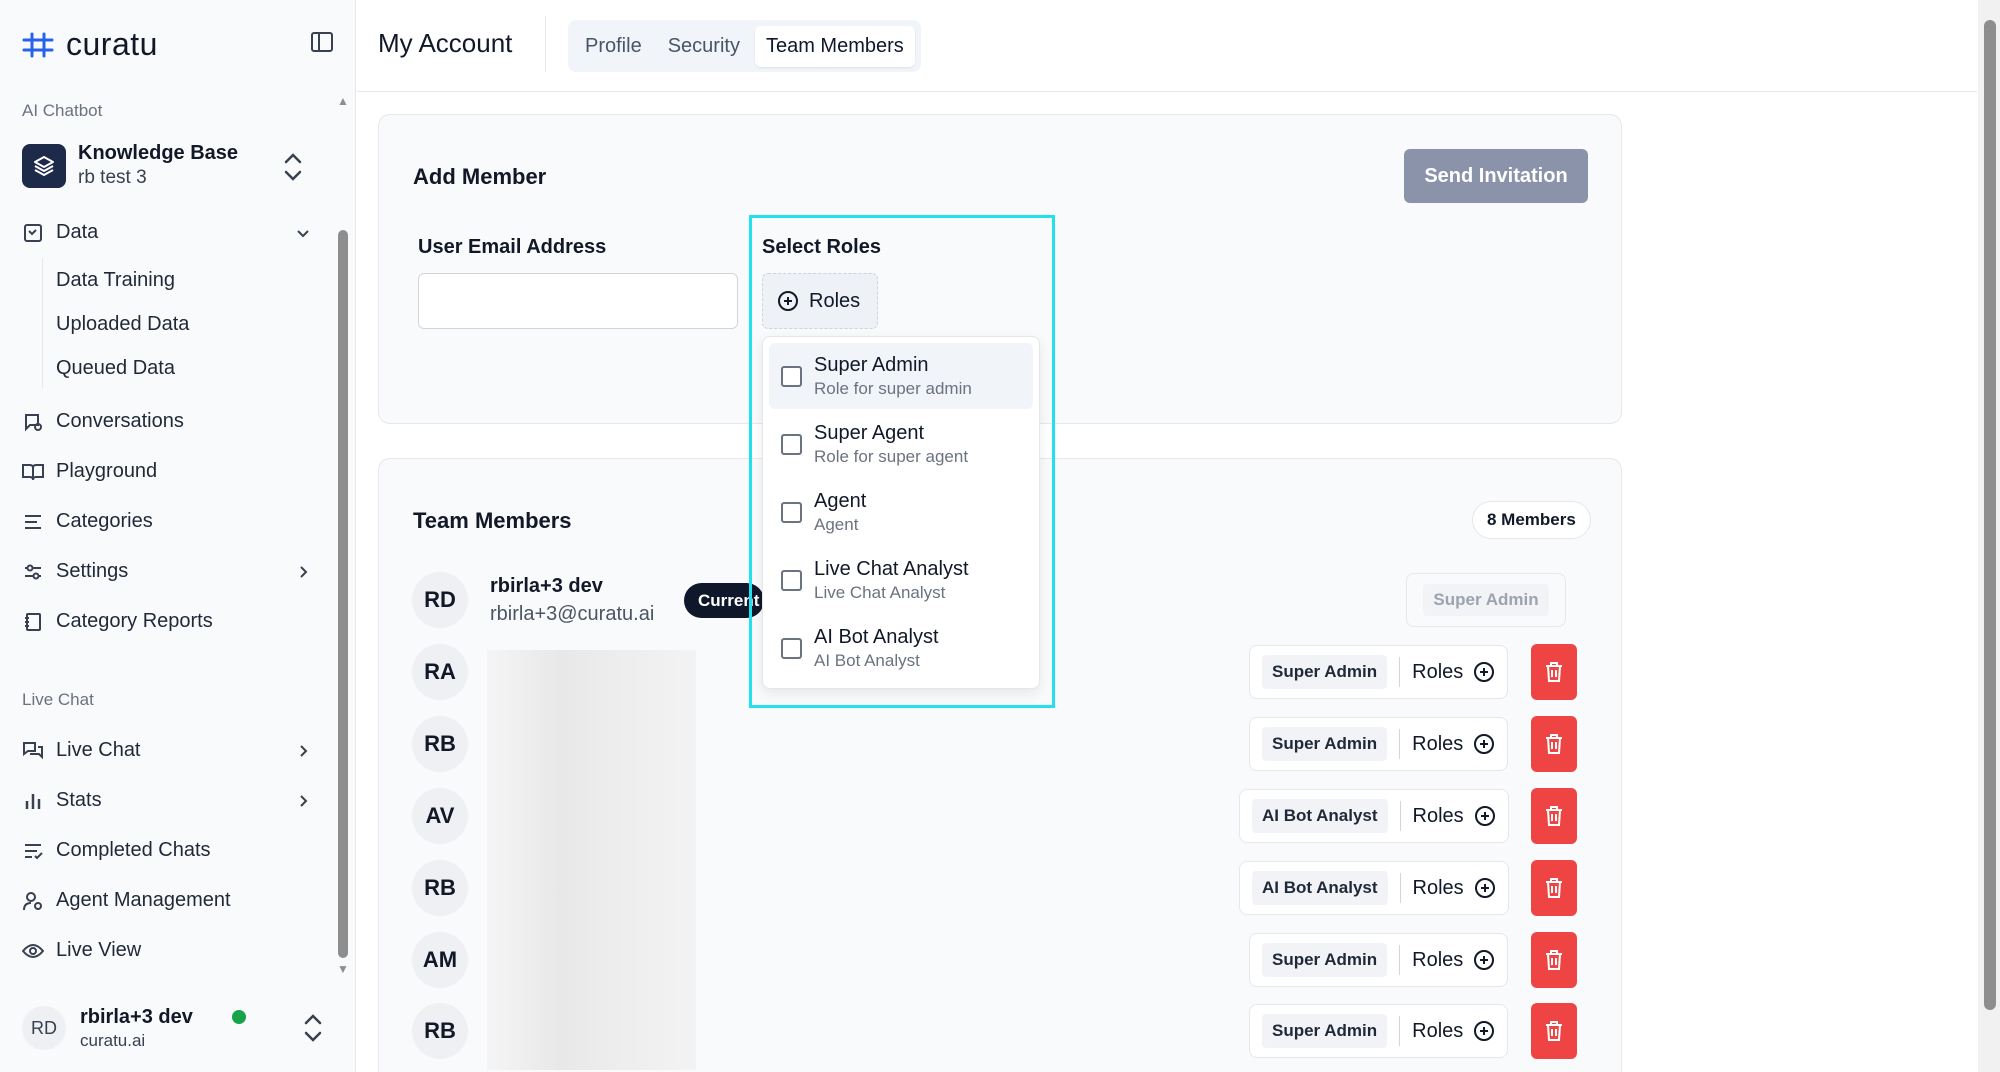 The width and height of the screenshot is (2000, 1072). Describe the element at coordinates (143, 900) in the screenshot. I see `nav-agent-management-label: Agent Management` at that location.